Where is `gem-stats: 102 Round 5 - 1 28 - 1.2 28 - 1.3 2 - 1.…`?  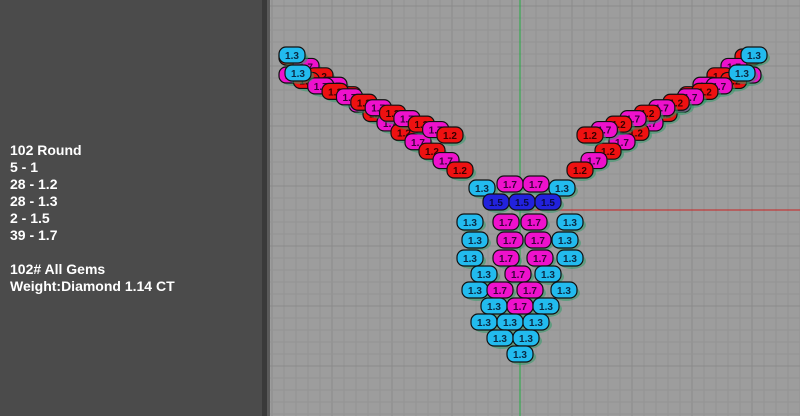 gem-stats: 102 Round 5 - 1 28 - 1.2 28 - 1.3 2 - 1.… is located at coordinates (92, 218).